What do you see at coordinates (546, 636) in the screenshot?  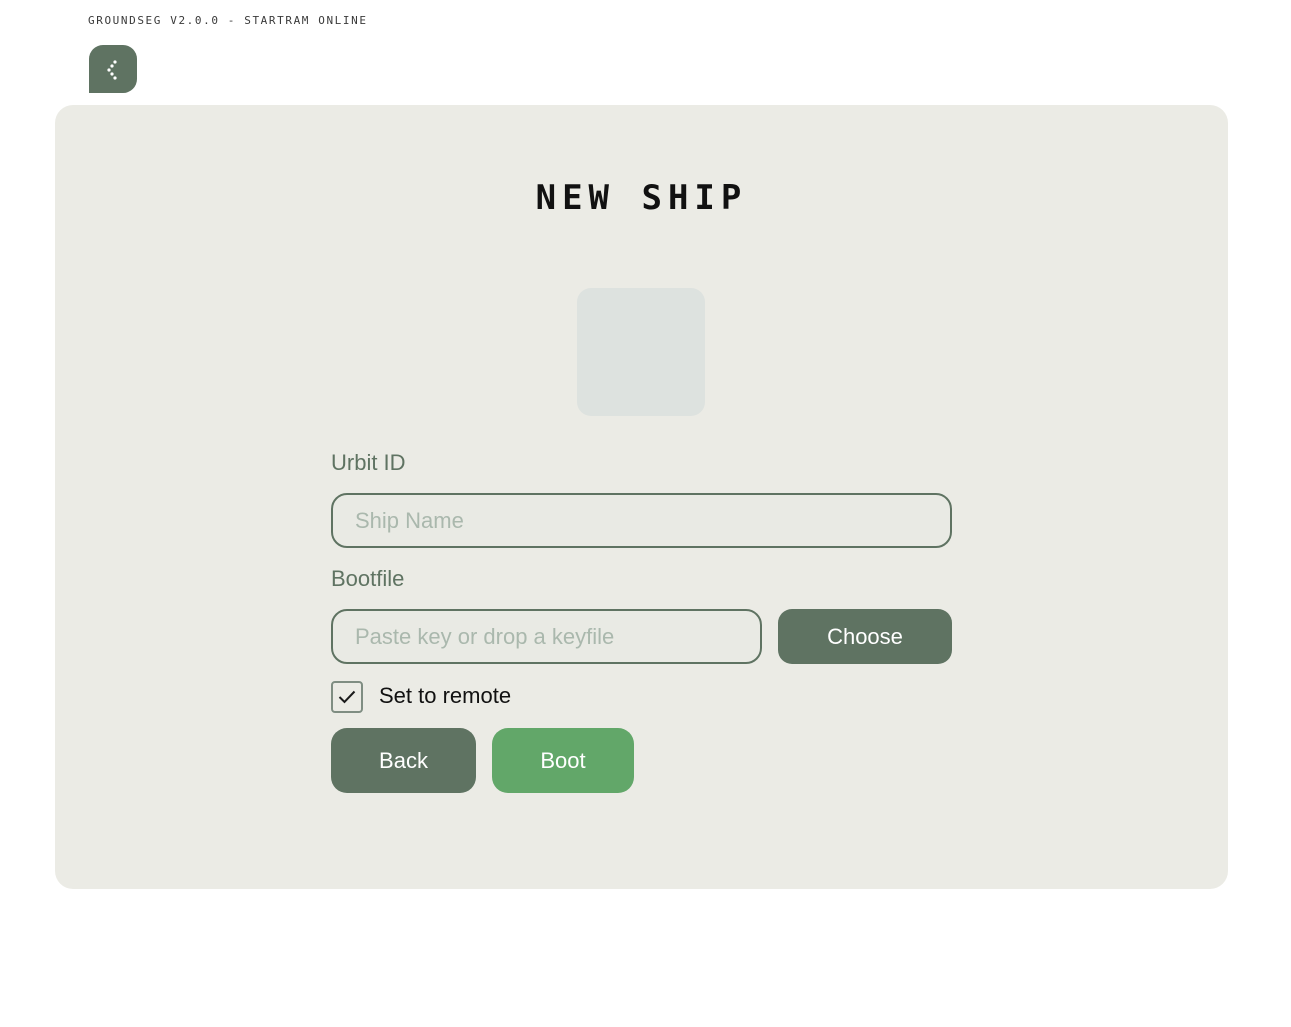 I see `bootfile-input` at bounding box center [546, 636].